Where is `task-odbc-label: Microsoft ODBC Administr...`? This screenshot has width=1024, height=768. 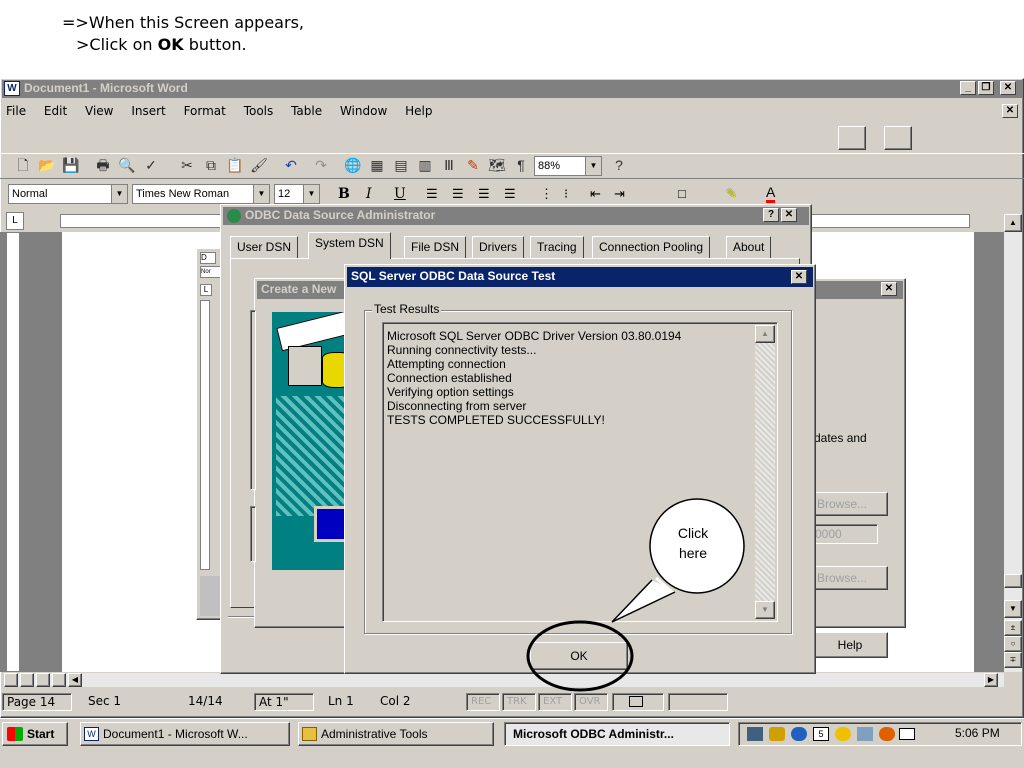 task-odbc-label: Microsoft ODBC Administr... is located at coordinates (593, 734).